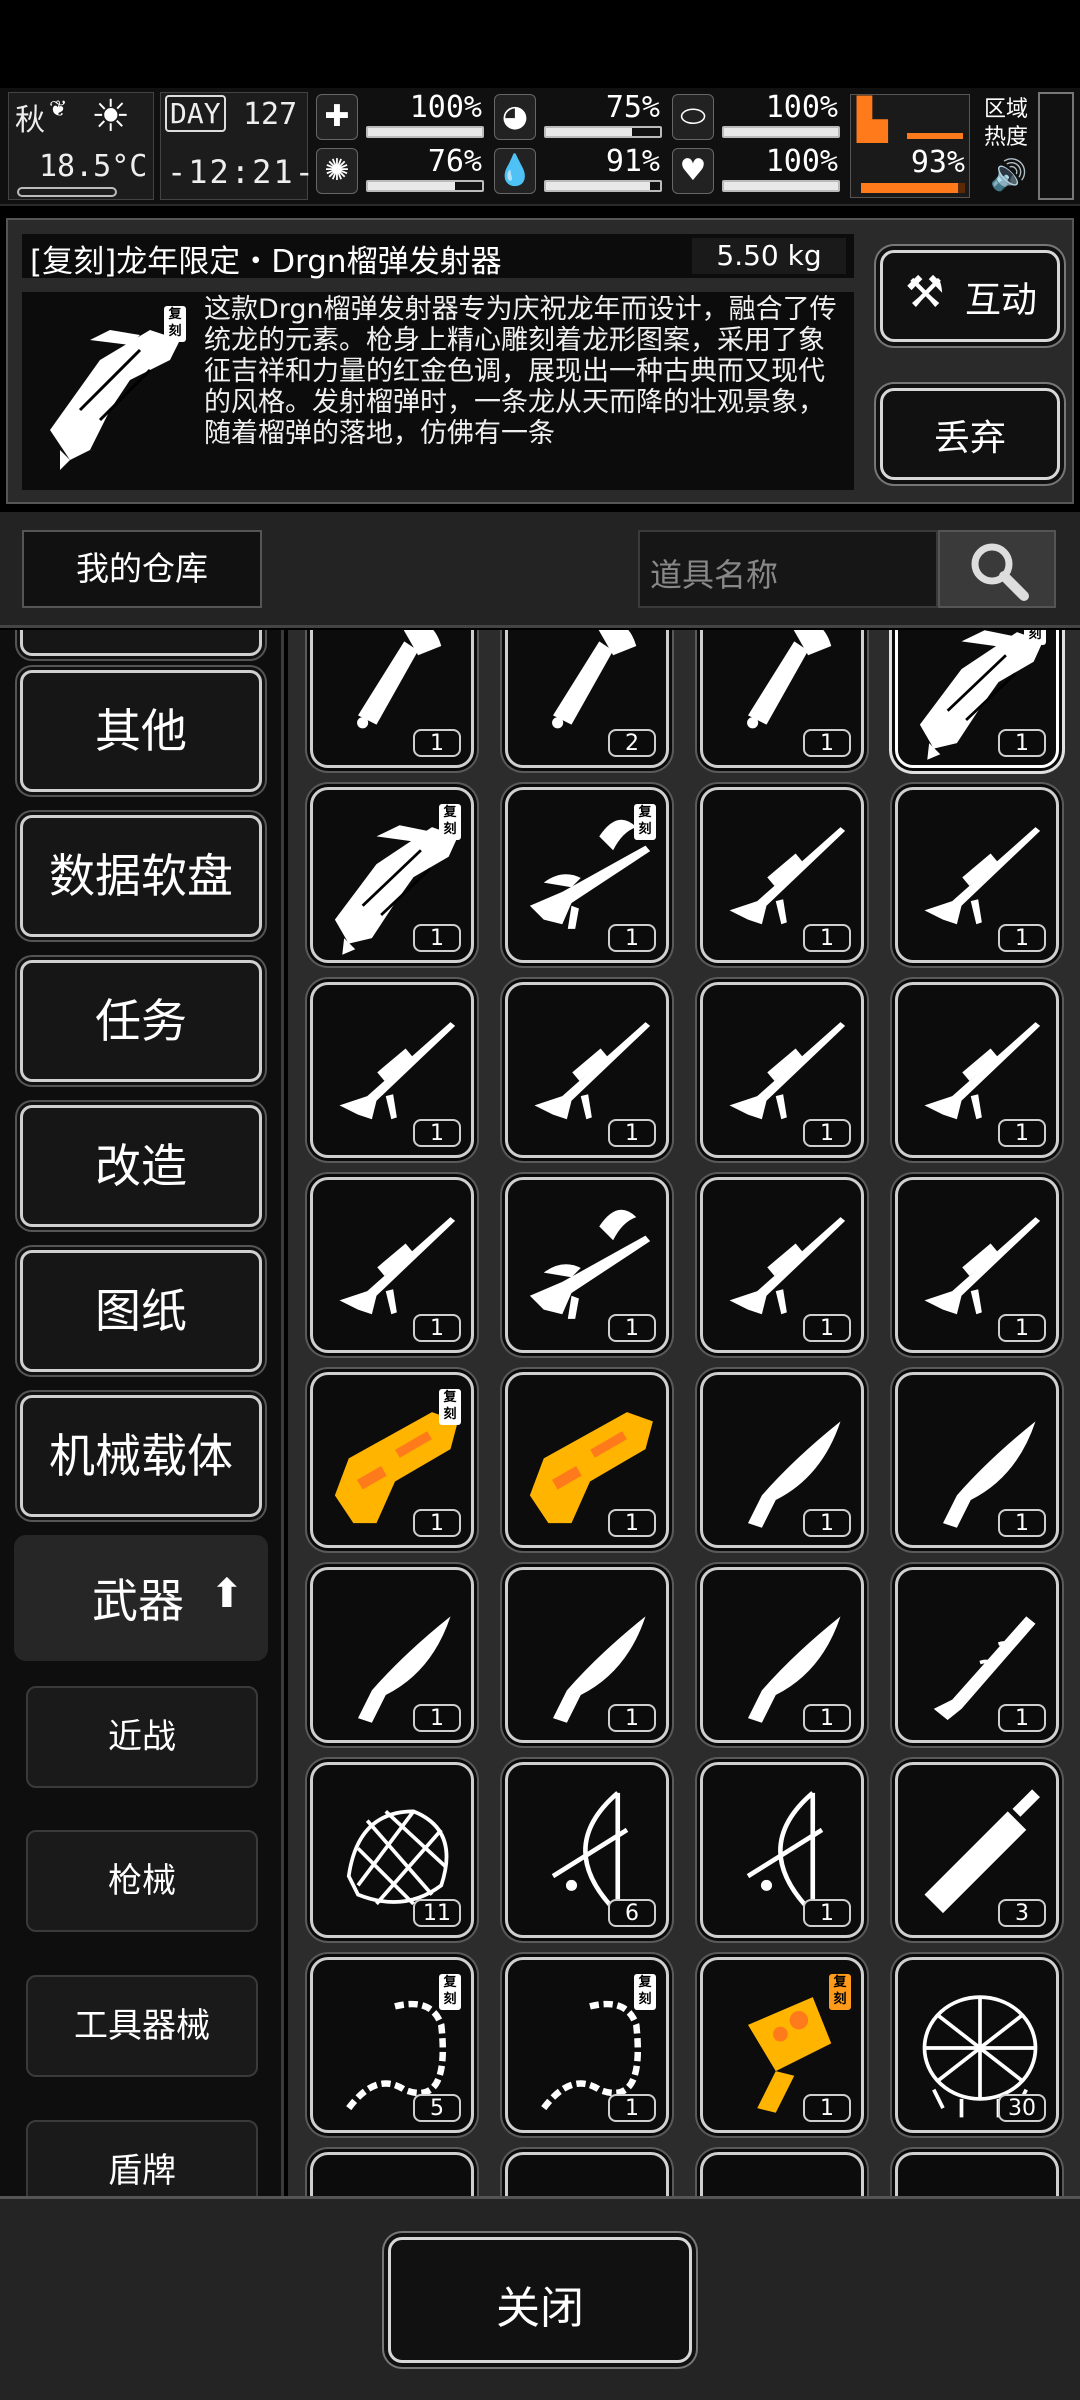 This screenshot has width=1080, height=2400. Describe the element at coordinates (937, 162) in the screenshot. I see `stamina-value: 93%` at that location.